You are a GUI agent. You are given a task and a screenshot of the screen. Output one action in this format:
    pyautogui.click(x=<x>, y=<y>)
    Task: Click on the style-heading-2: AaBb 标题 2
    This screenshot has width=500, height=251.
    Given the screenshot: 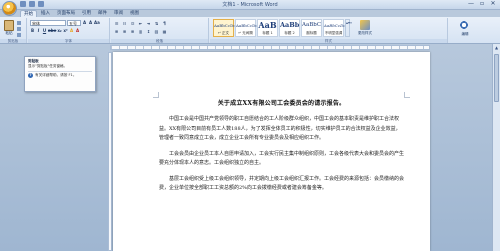 What is the action you would take?
    pyautogui.click(x=289, y=28)
    